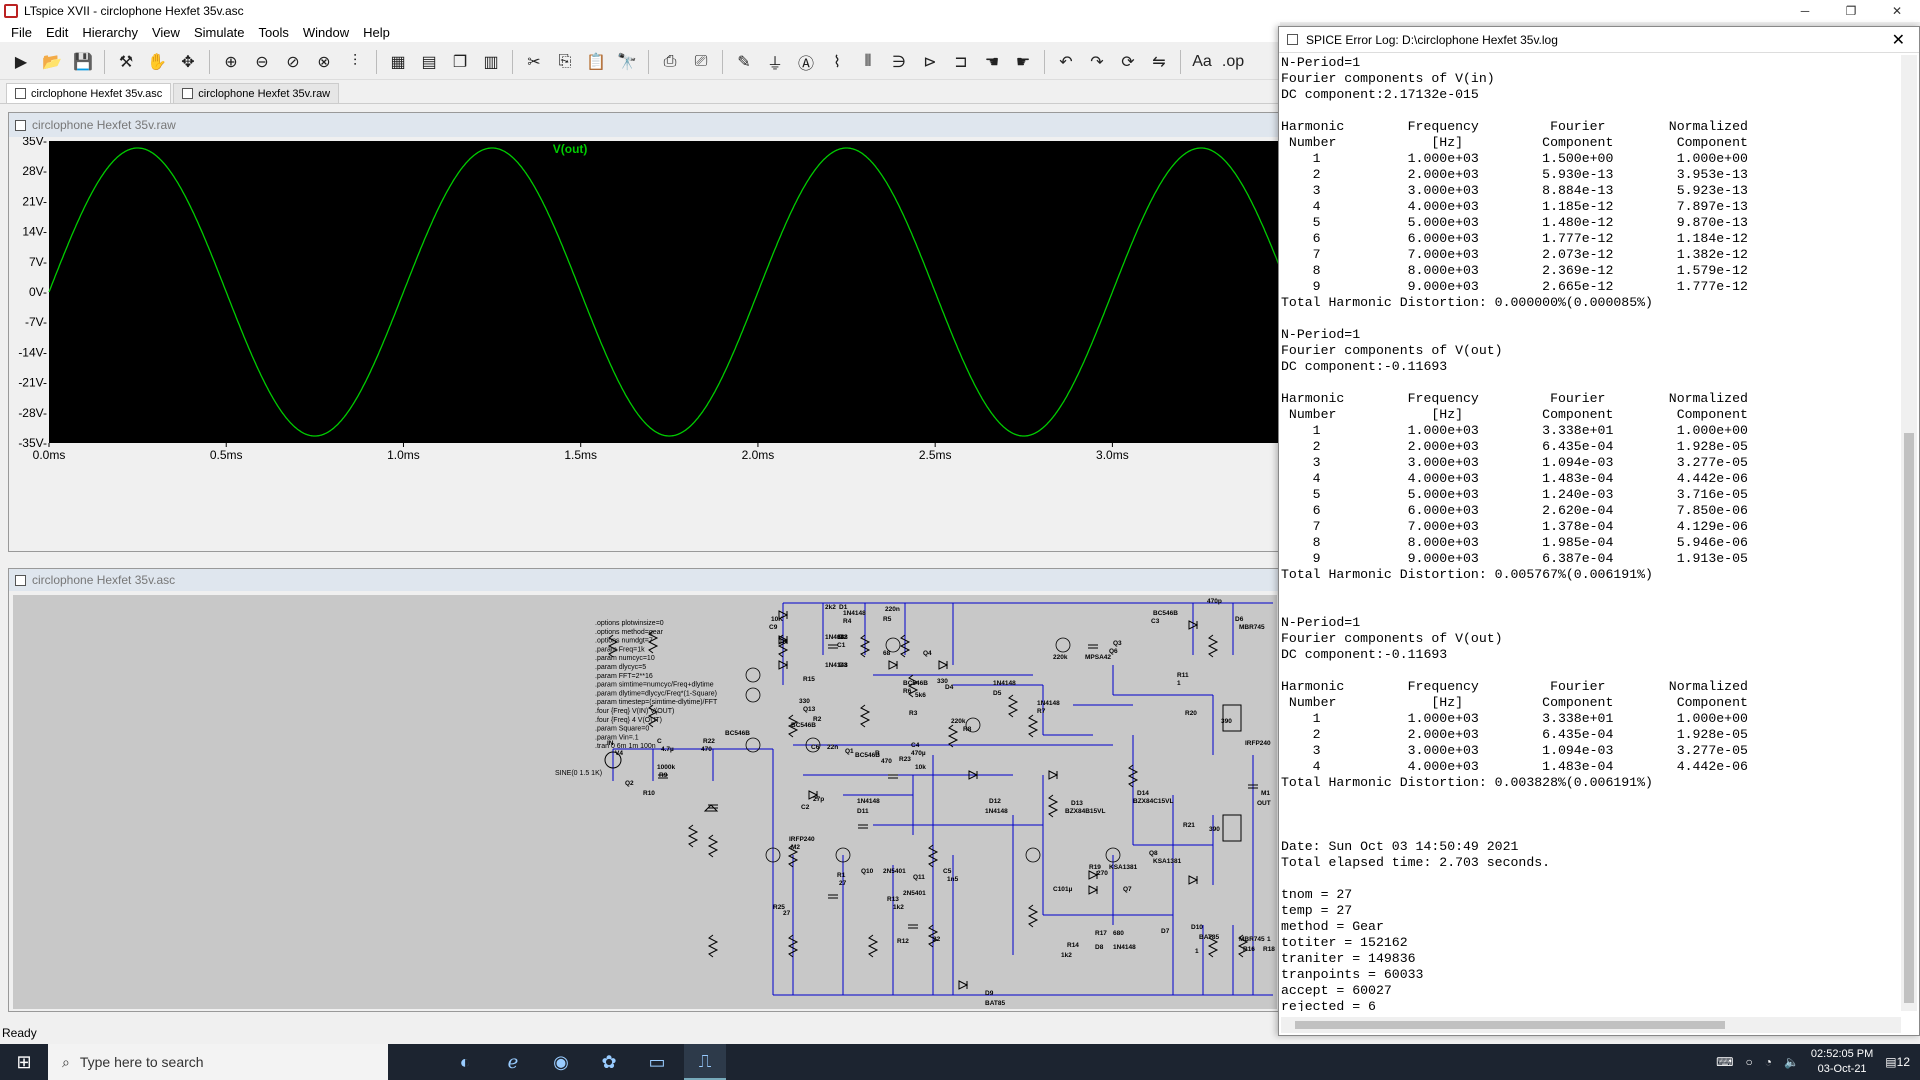 This screenshot has height=1080, width=1920. Describe the element at coordinates (777, 619) in the screenshot. I see `component-label: 10K` at that location.